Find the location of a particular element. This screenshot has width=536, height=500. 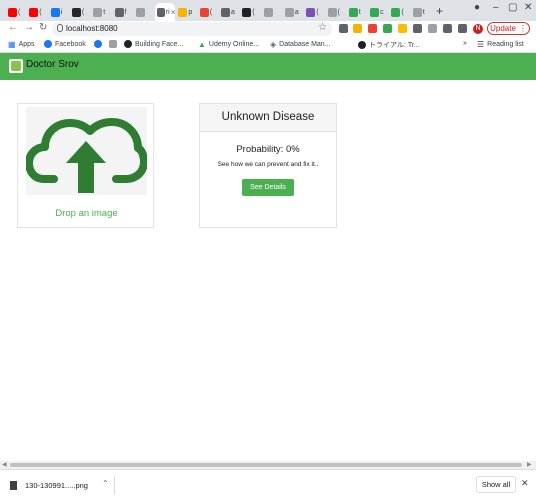

tab-label: p is located at coordinates (190, 12).